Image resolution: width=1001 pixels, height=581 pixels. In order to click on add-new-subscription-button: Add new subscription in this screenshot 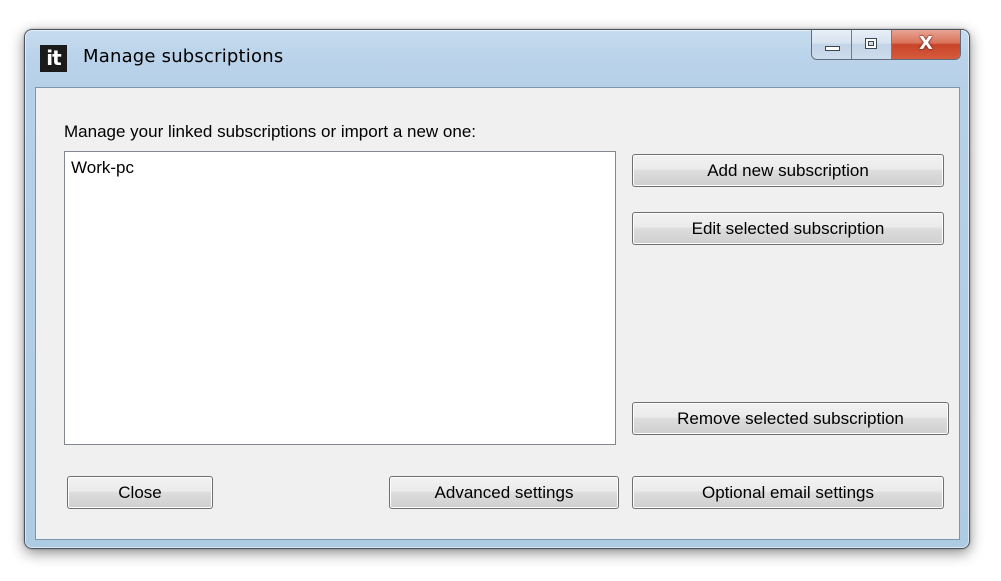, I will do `click(788, 170)`.